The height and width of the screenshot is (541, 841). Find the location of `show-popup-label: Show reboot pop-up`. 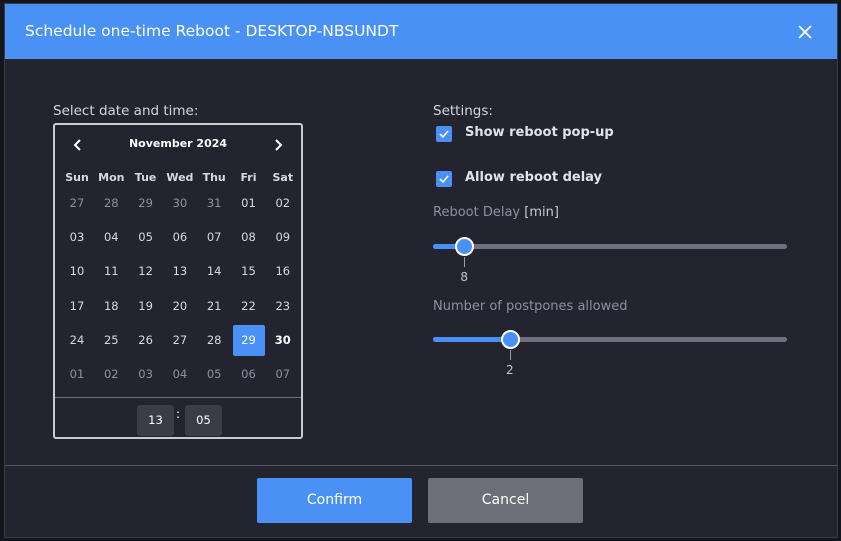

show-popup-label: Show reboot pop-up is located at coordinates (539, 132).